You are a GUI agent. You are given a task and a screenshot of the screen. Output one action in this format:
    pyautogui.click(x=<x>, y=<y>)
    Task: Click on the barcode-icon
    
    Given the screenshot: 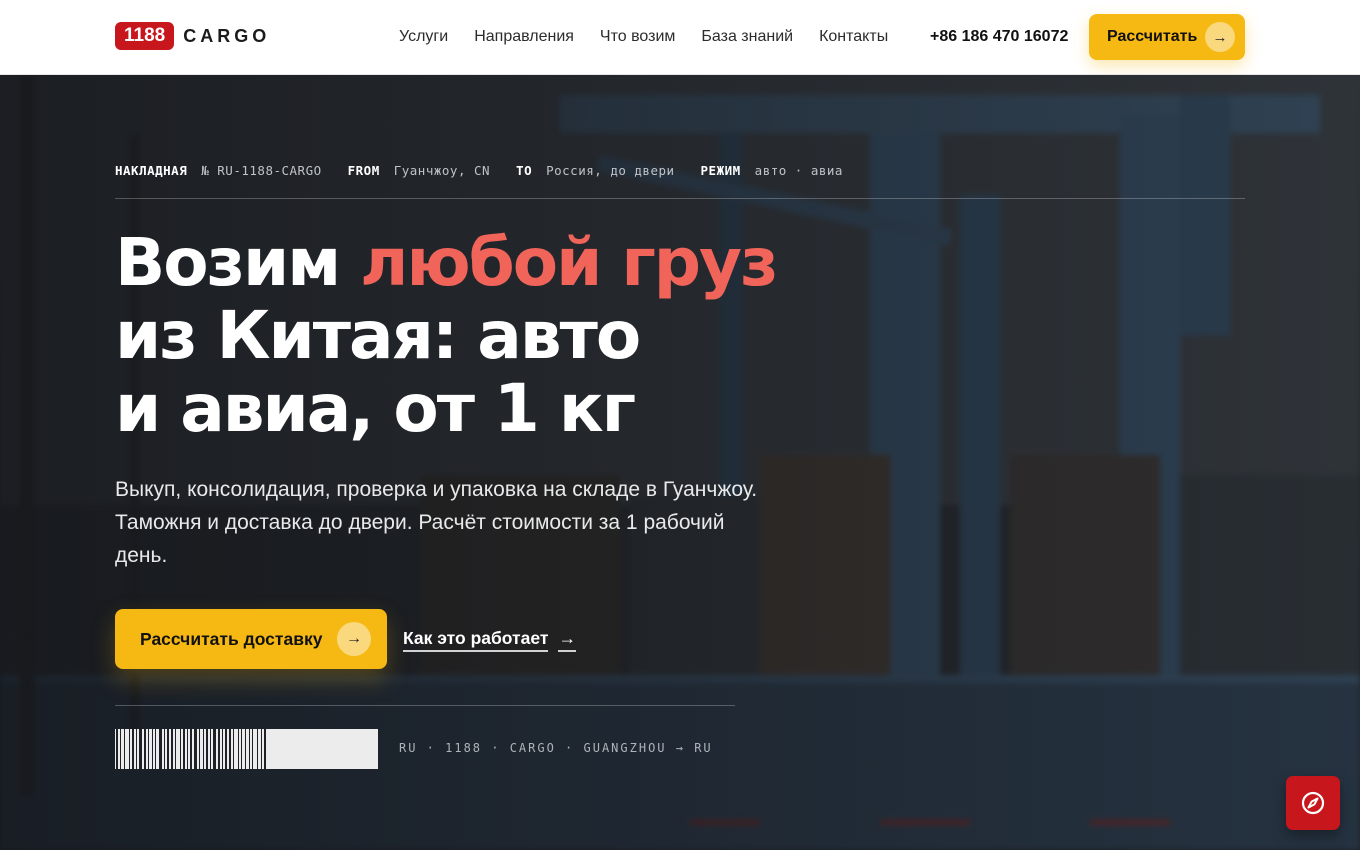 What is the action you would take?
    pyautogui.click(x=246, y=749)
    